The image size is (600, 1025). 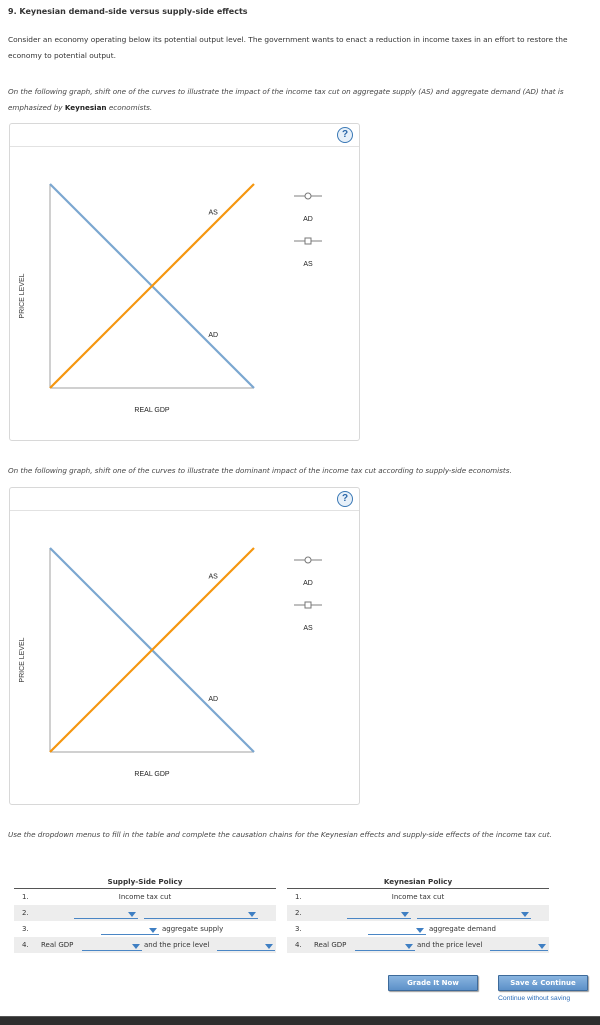 I want to click on aggregate-supply-label: aggregate supply, so click(x=193, y=929).